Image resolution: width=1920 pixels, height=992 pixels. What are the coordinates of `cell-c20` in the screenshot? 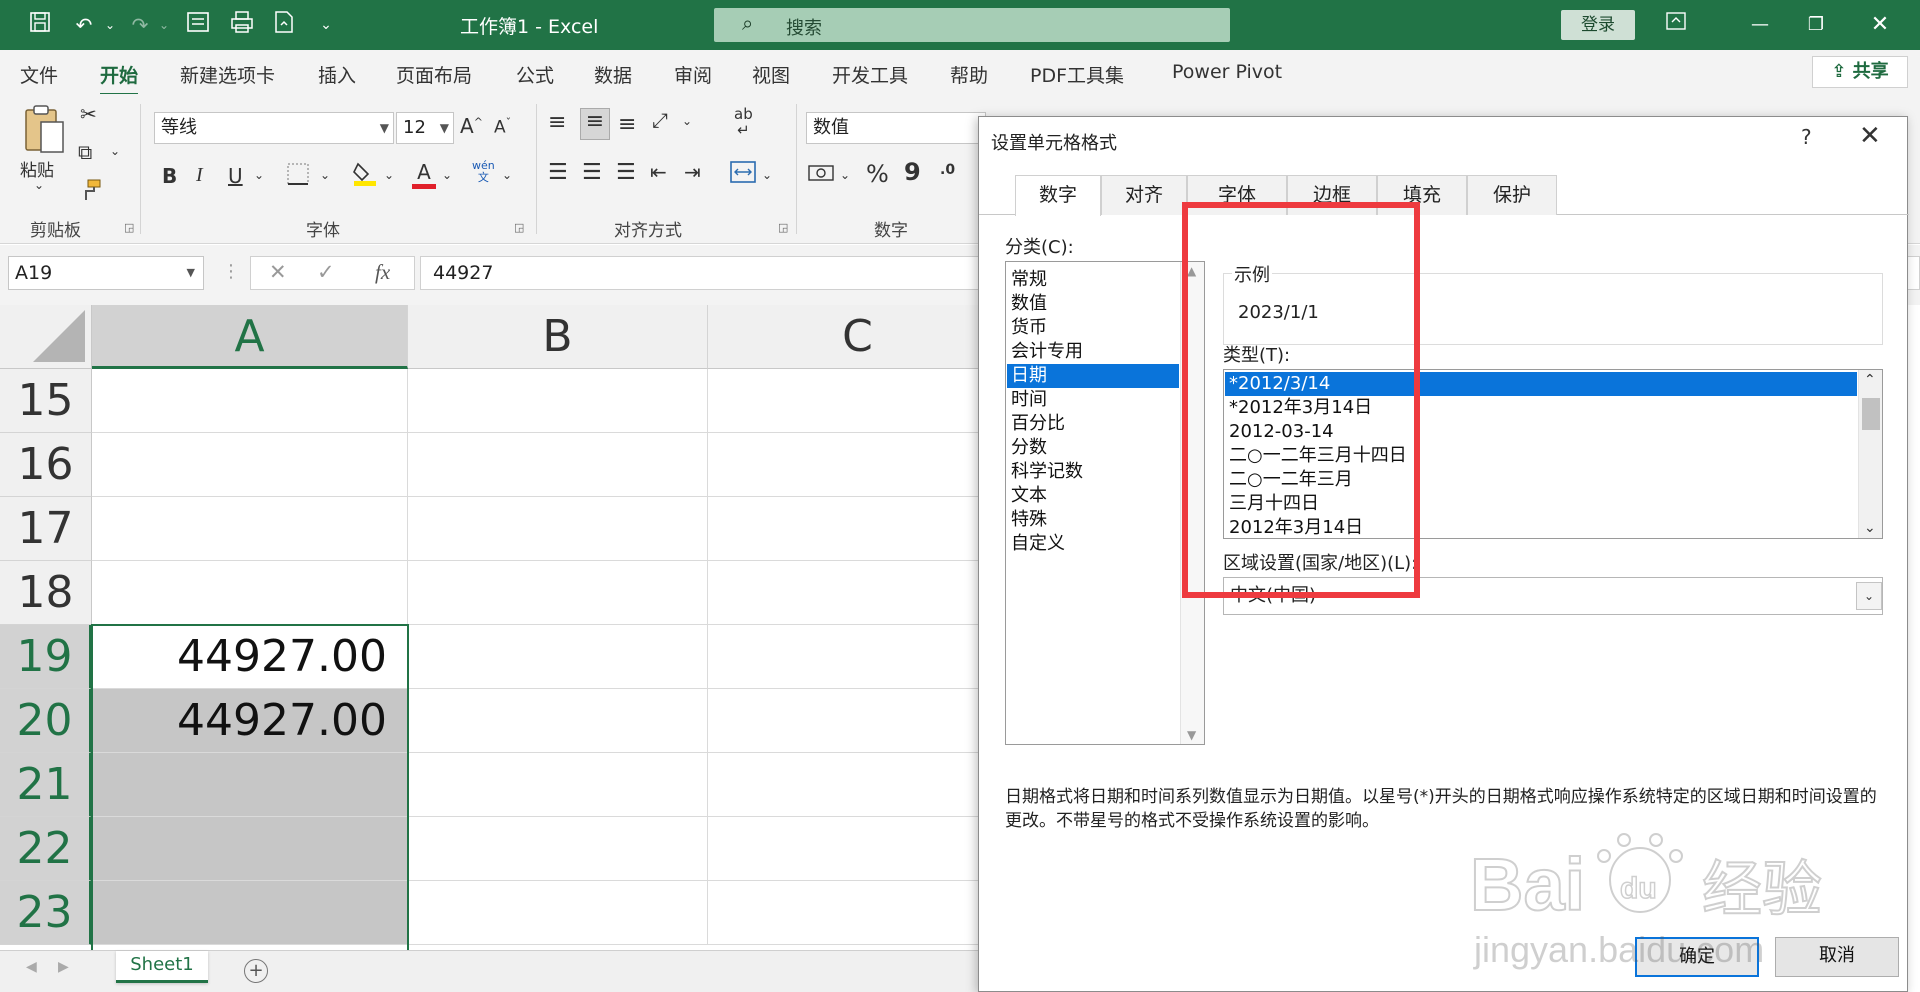 It's located at (844, 721).